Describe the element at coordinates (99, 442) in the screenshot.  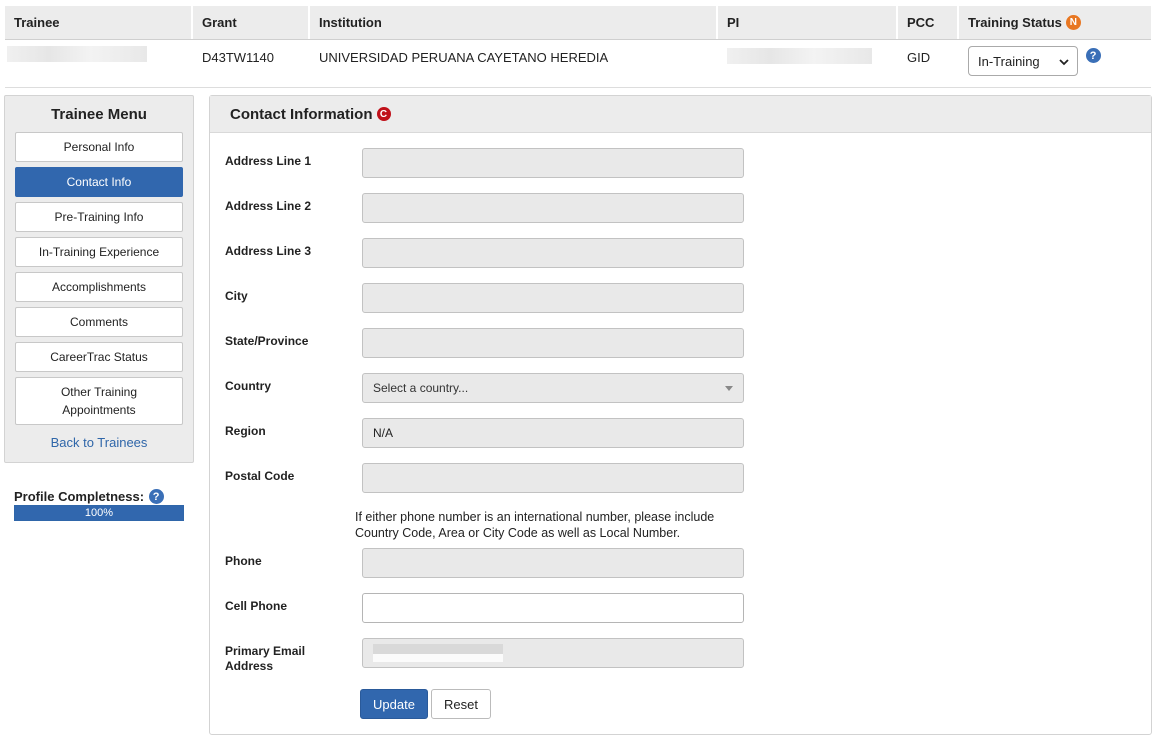
I see `back-to-trainees-link: Back to Trainees` at that location.